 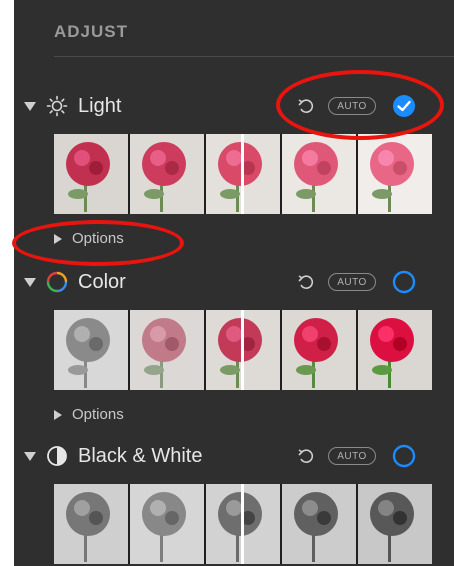 I want to click on section-title: Color, so click(x=102, y=281).